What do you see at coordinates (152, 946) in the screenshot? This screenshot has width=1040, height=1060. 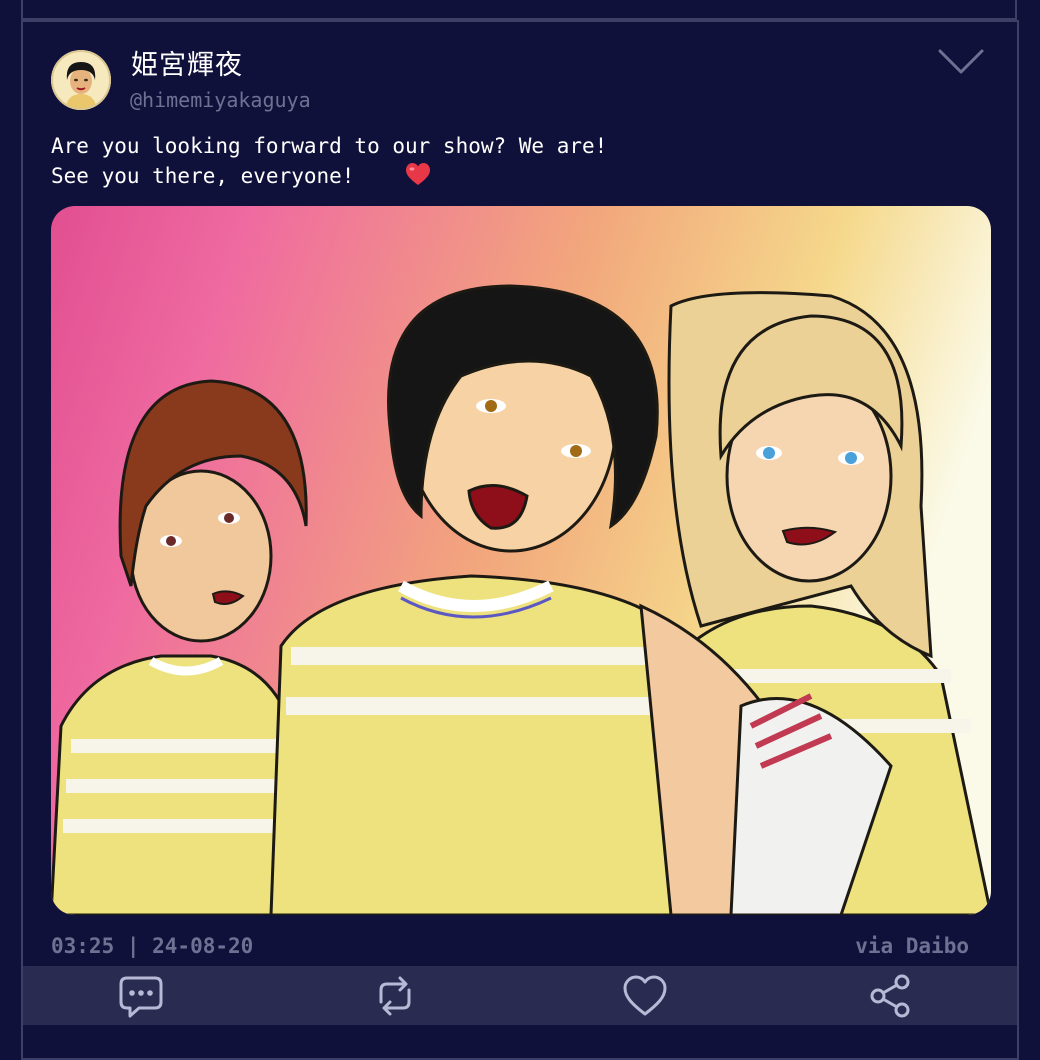 I see `post-timestamp: 03:25 | 24-08-20` at bounding box center [152, 946].